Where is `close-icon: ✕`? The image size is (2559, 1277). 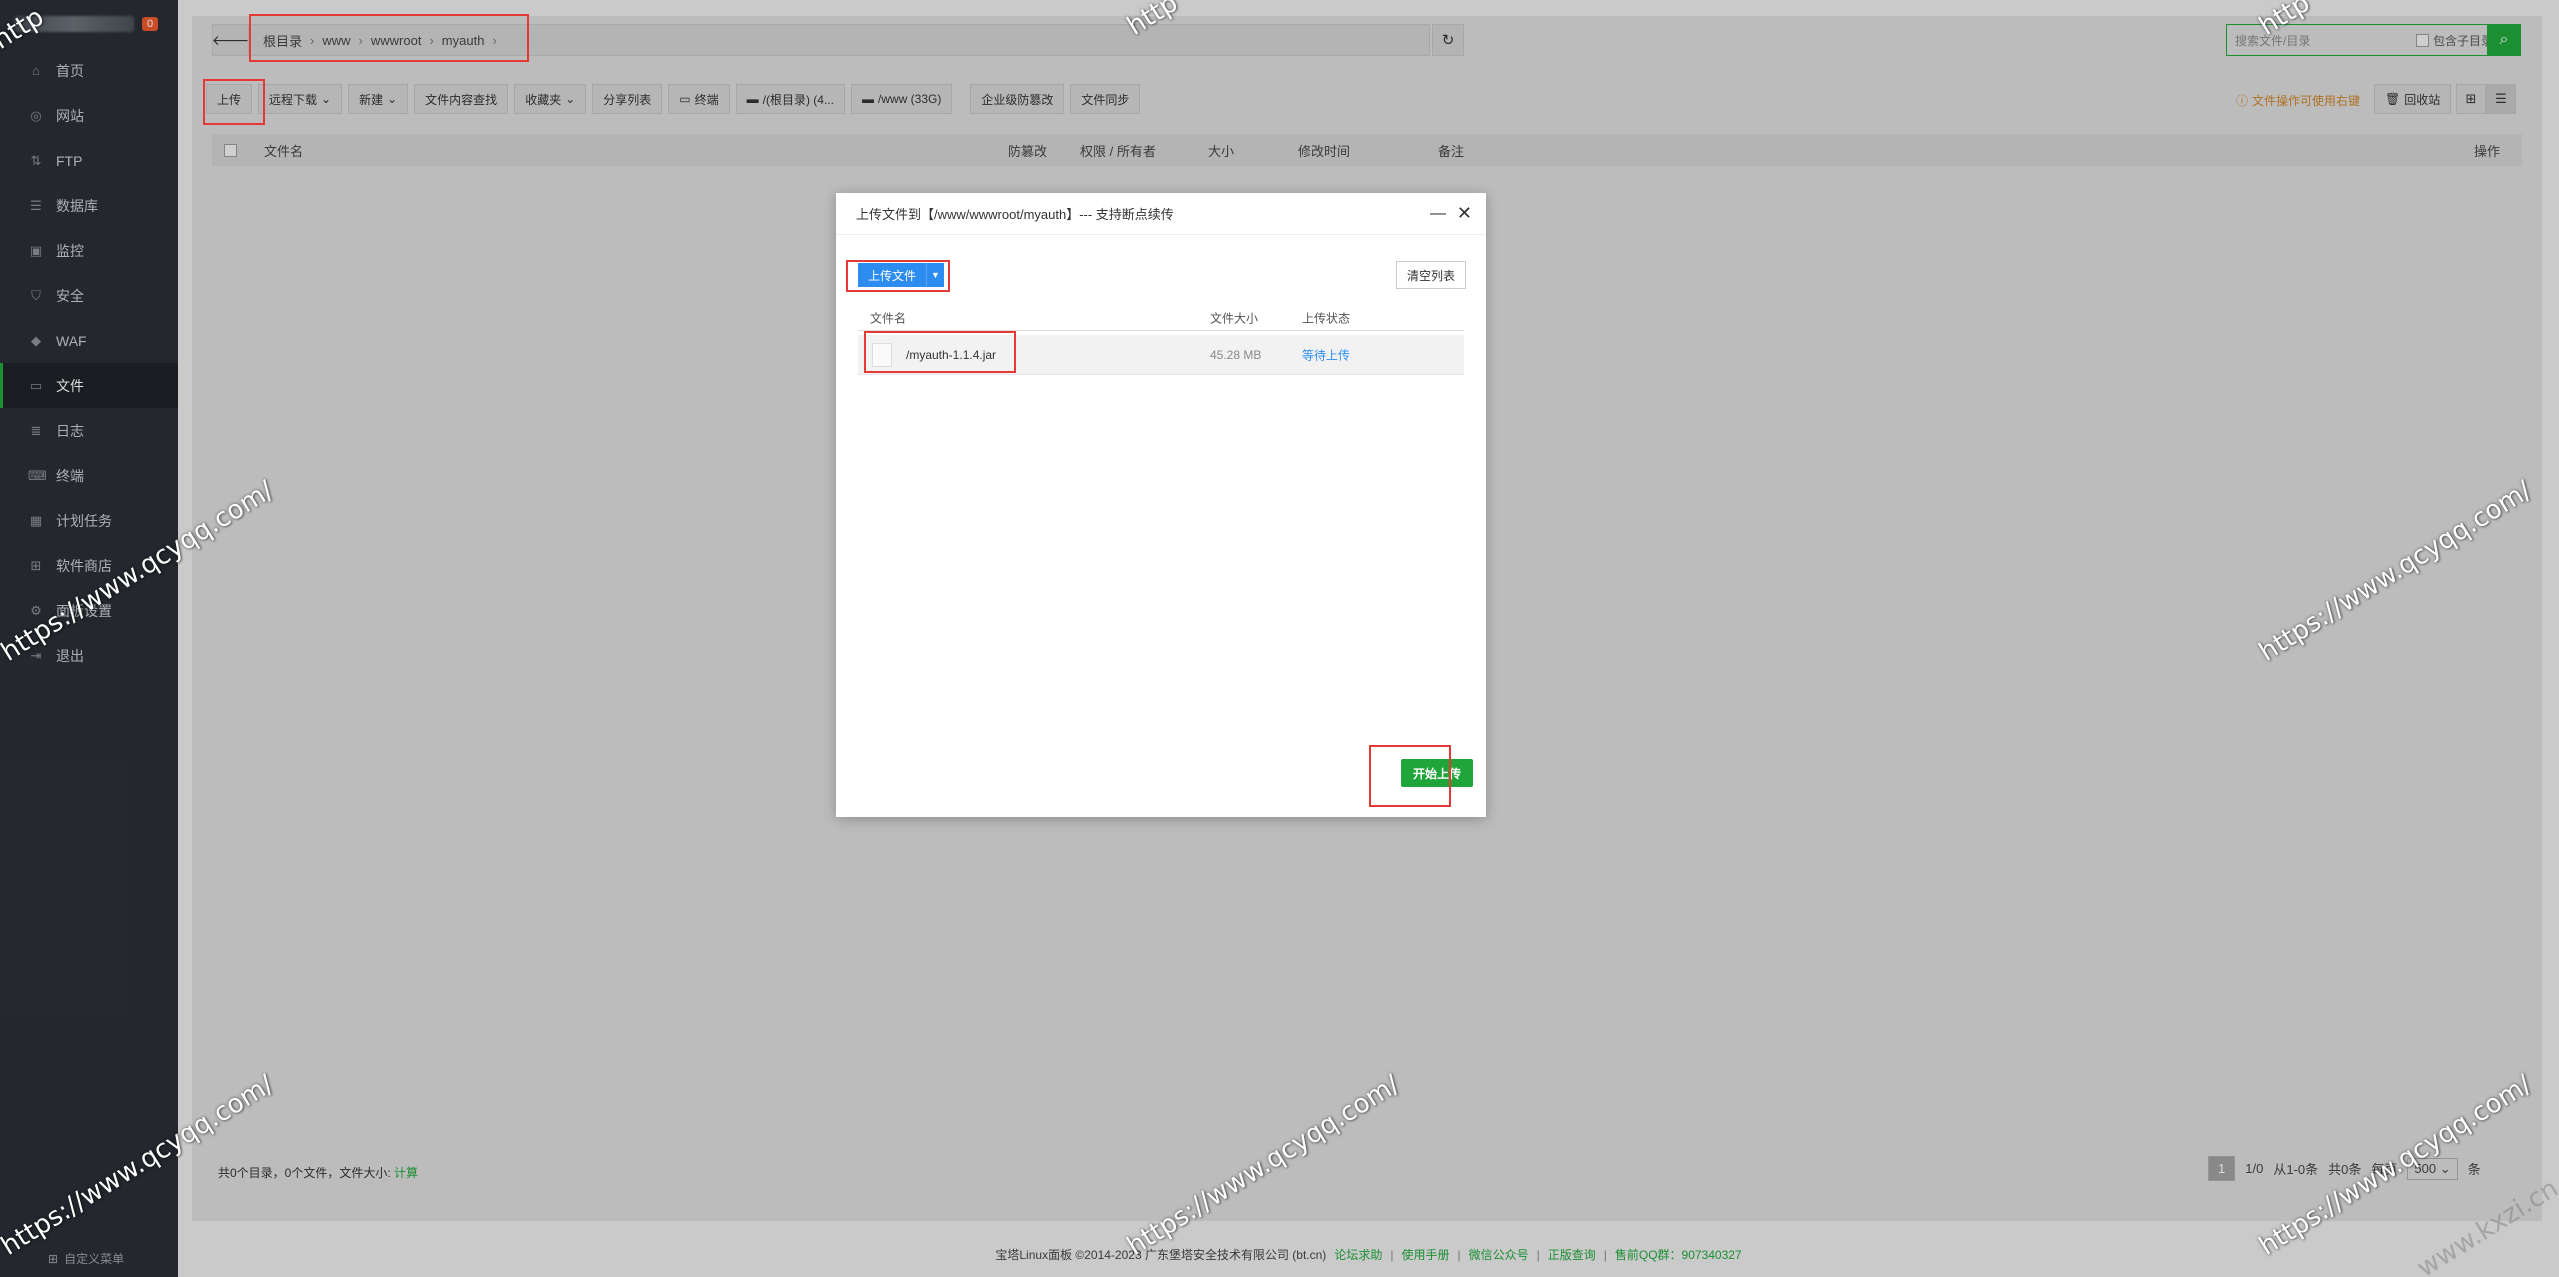 close-icon: ✕ is located at coordinates (1464, 213).